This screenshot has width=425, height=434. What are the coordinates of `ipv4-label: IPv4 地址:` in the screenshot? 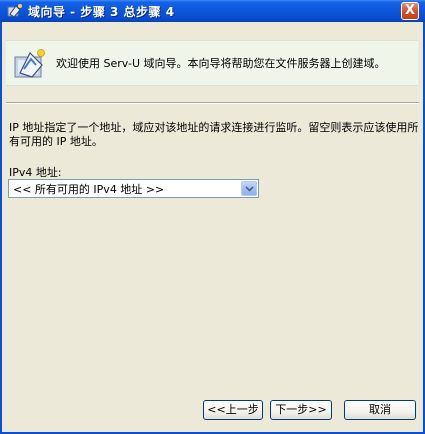 It's located at (35, 172).